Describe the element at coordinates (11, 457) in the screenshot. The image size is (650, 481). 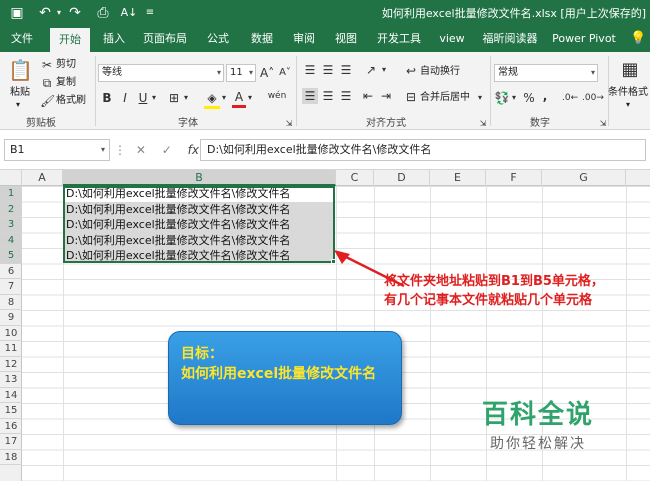
I see `row-header: 18` at that location.